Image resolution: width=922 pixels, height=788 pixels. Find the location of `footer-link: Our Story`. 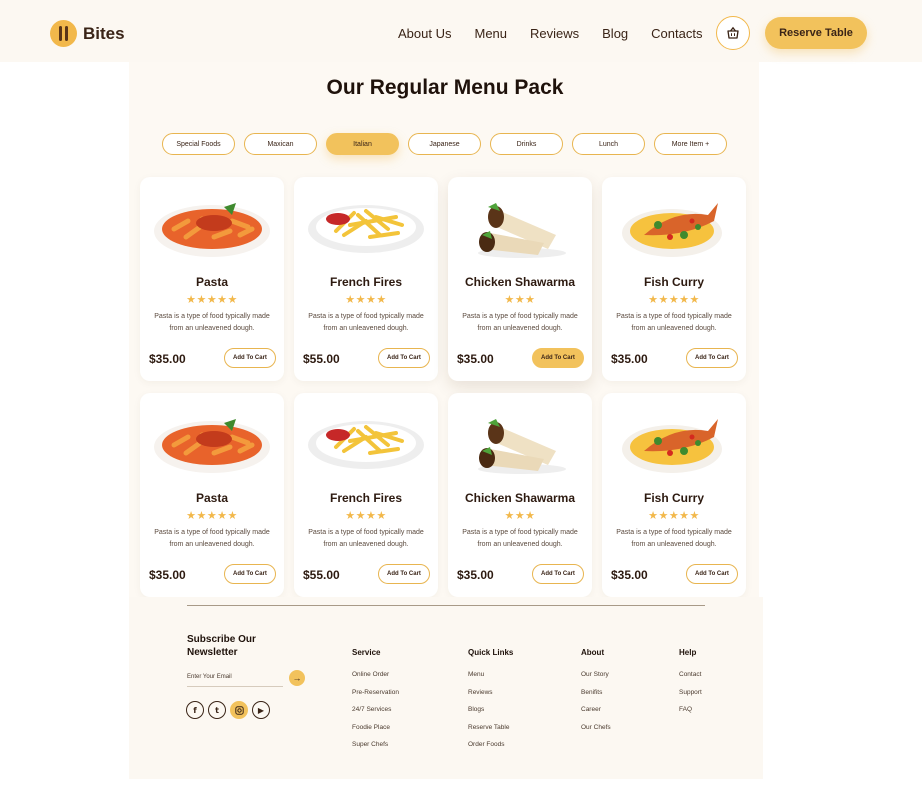

footer-link: Our Story is located at coordinates (596, 675).